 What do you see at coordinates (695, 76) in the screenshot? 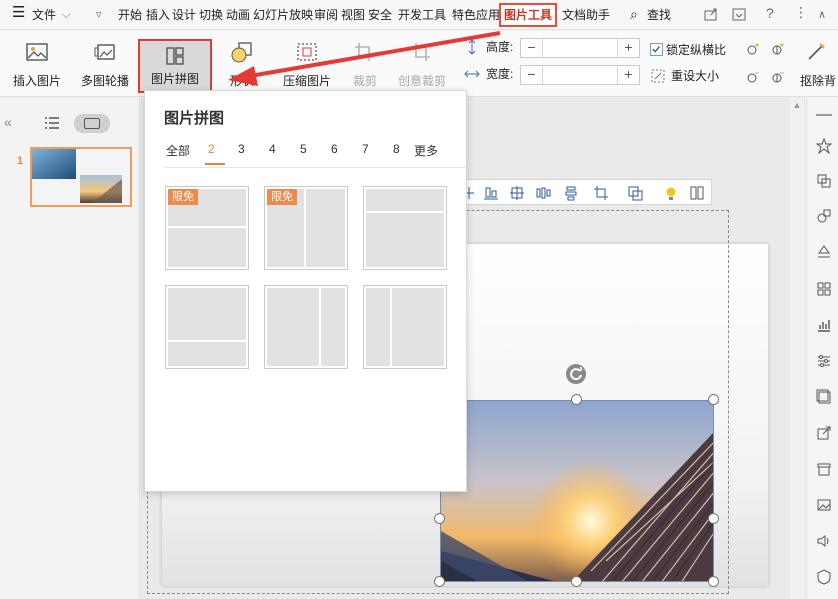
I see `reset-size-button: 重设大小` at bounding box center [695, 76].